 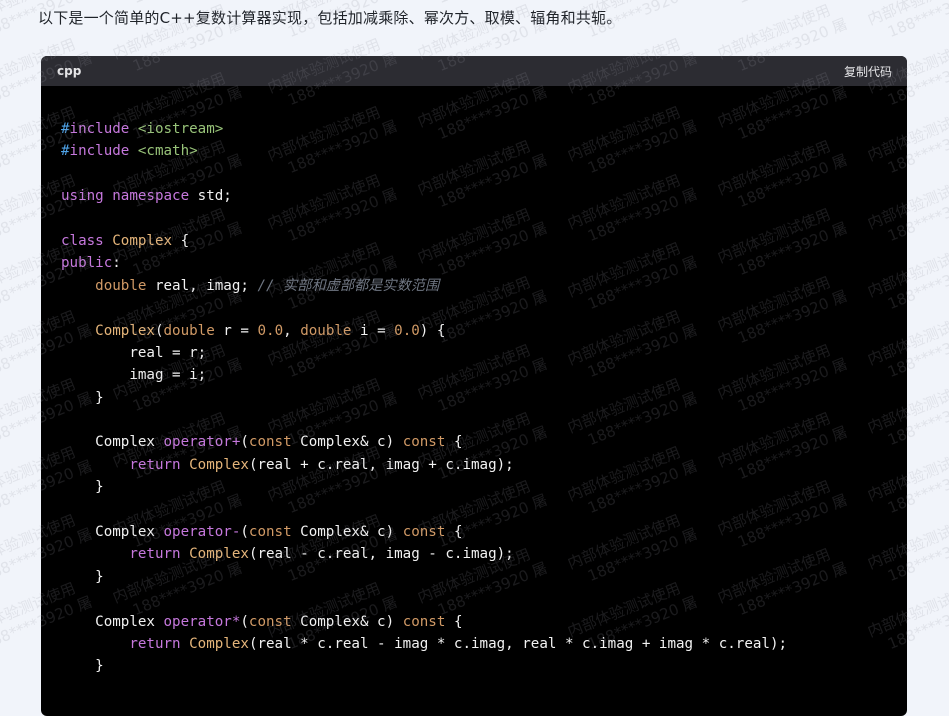 What do you see at coordinates (330, 18) in the screenshot?
I see `intro-text: 以下是一个简单的C++复数计算器实现，包括加减乘除、幂次方、取模、辐角和共轭。` at bounding box center [330, 18].